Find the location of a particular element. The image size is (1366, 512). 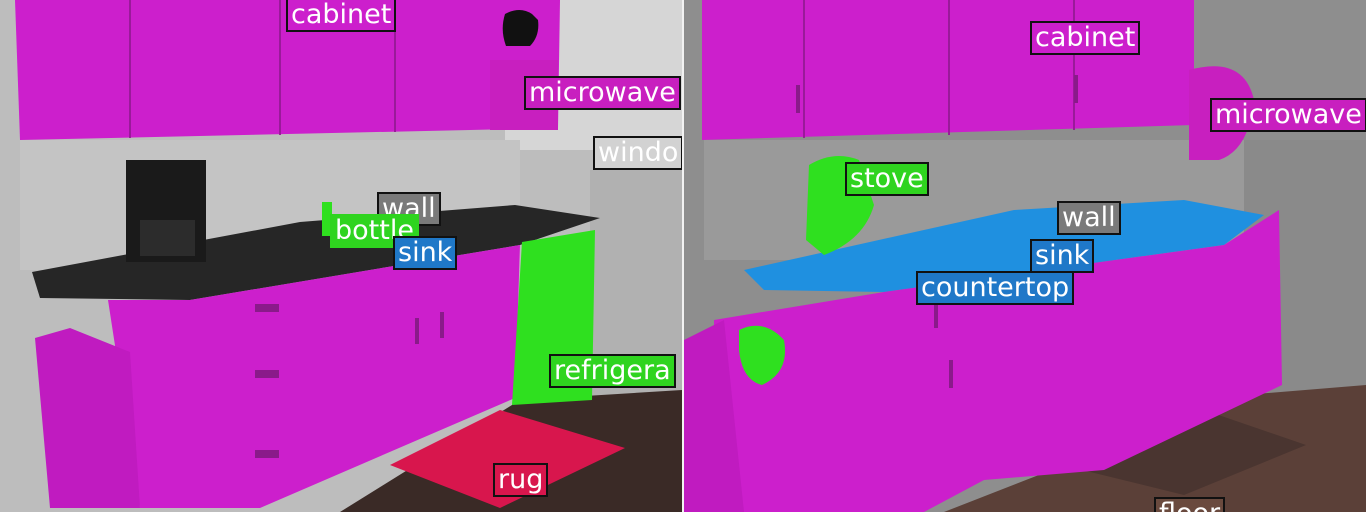

label-wall: wall is located at coordinates (1089, 218).